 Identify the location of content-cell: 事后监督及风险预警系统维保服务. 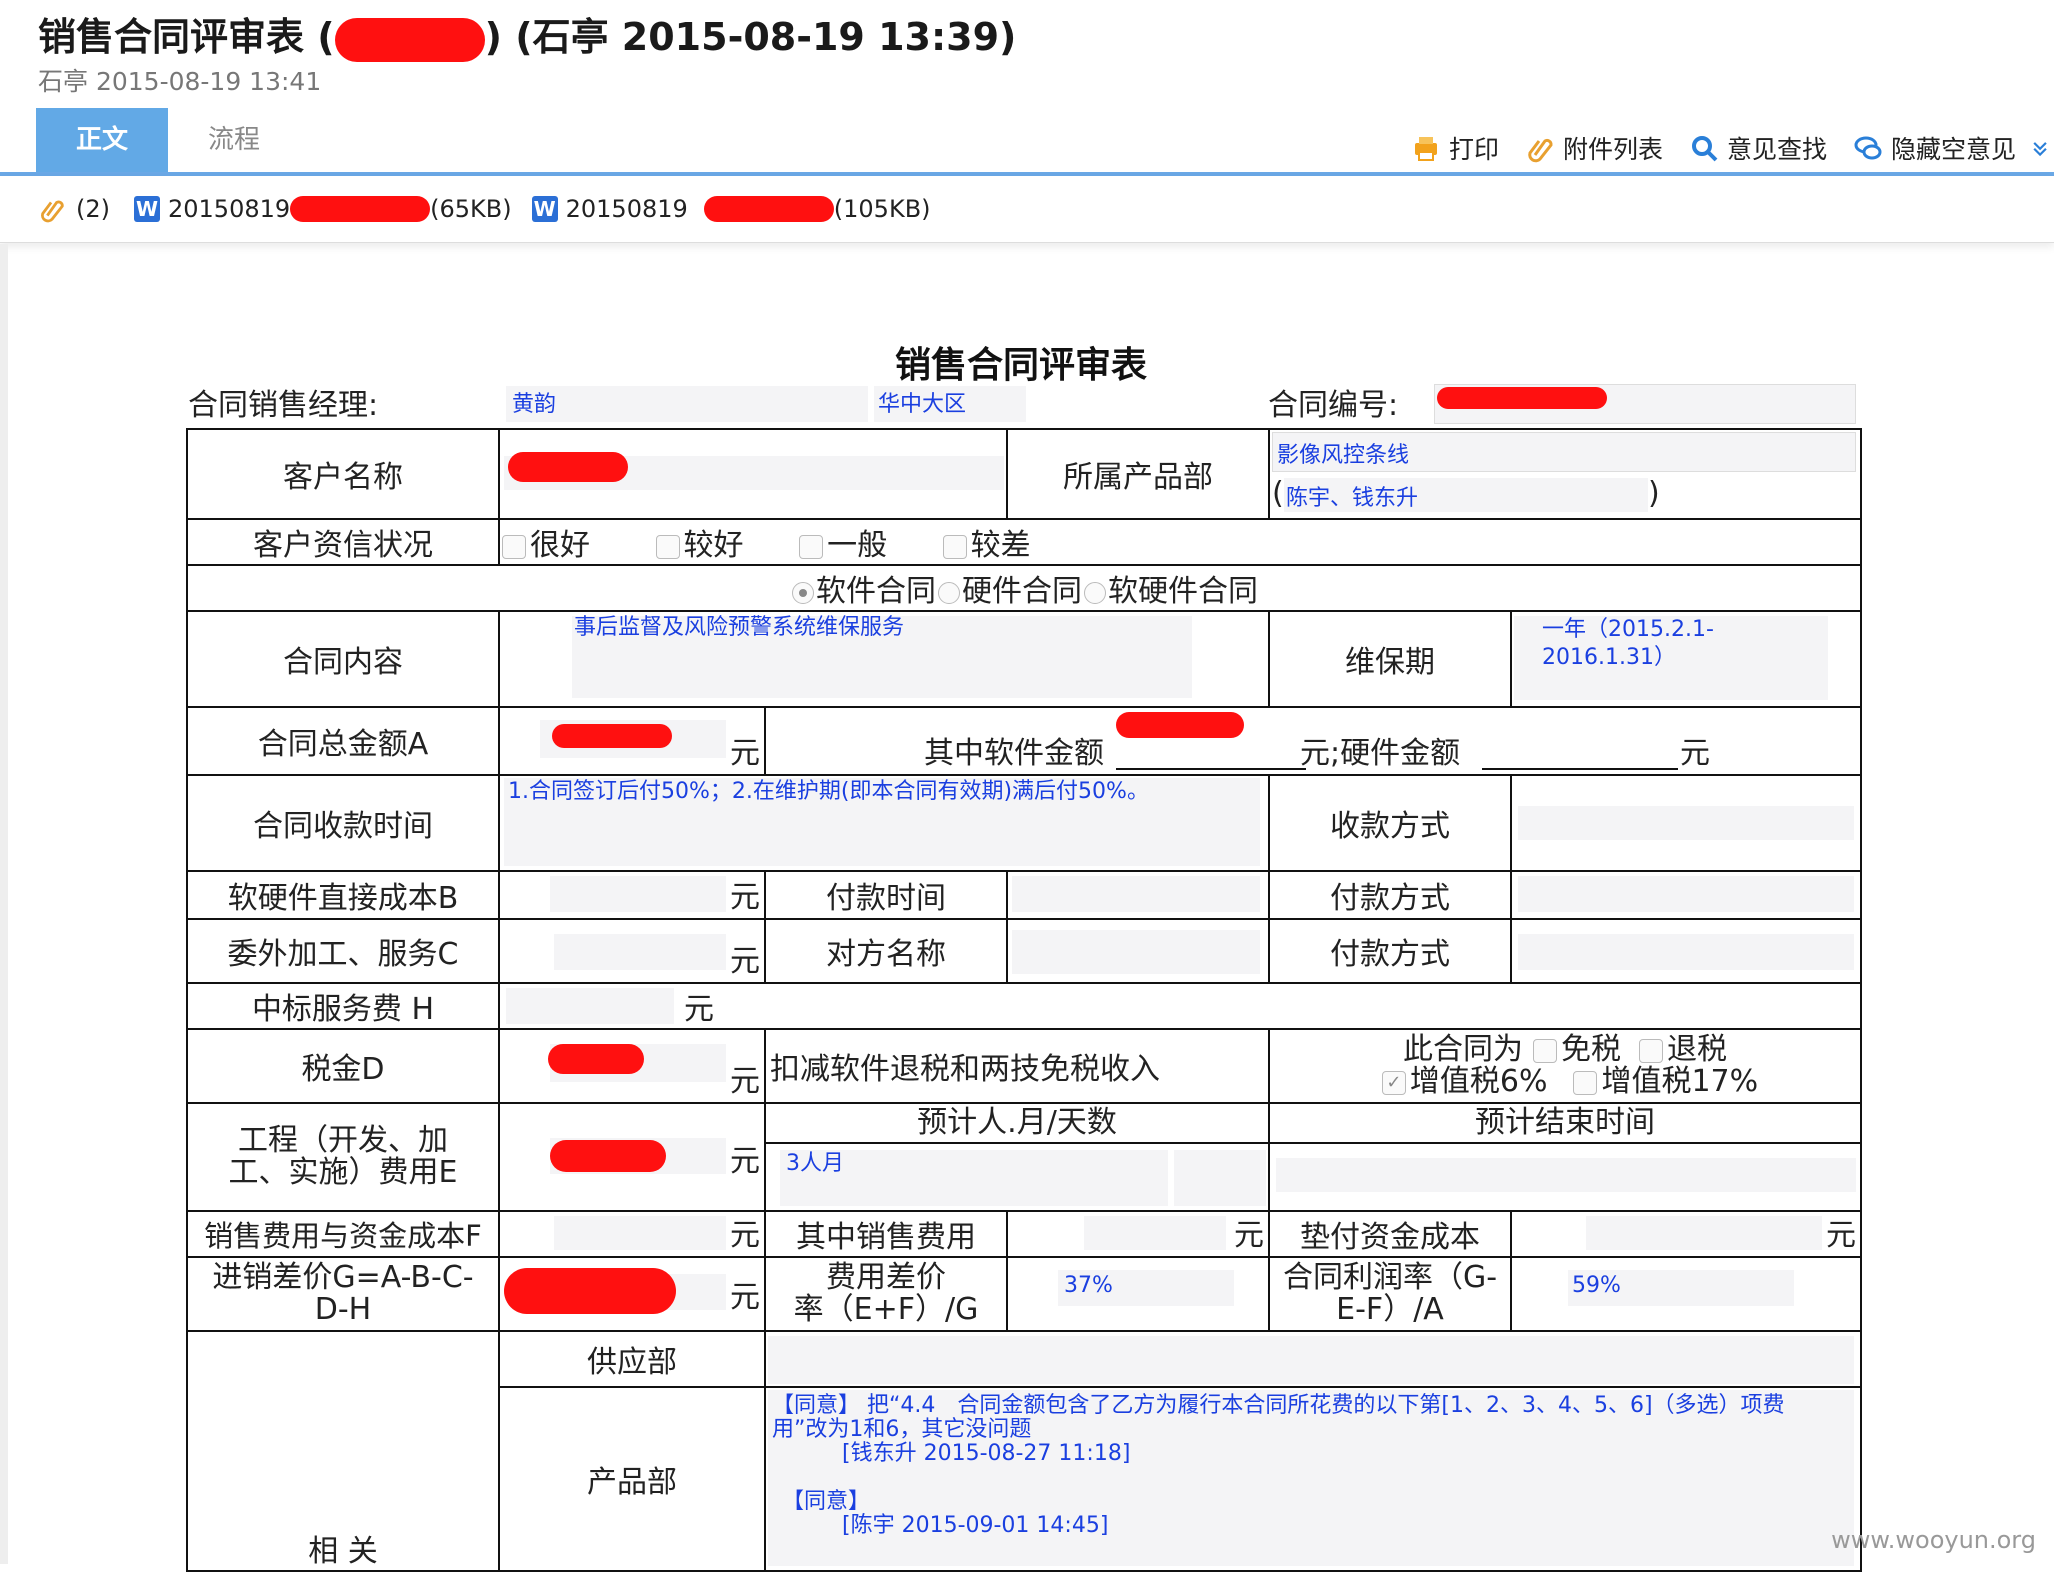
(884, 659).